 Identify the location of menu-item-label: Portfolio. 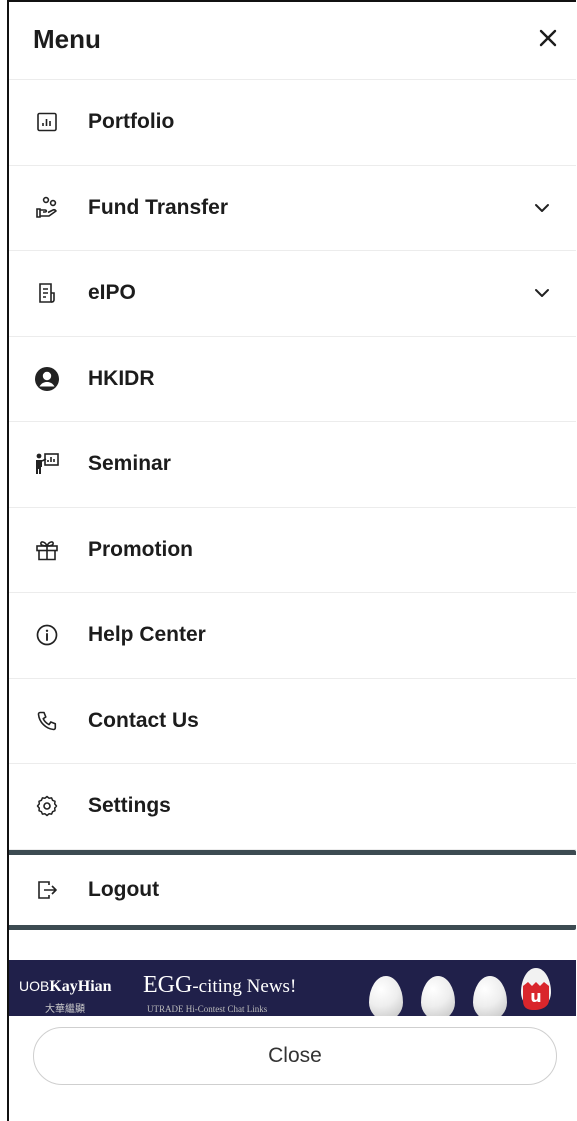
(131, 122).